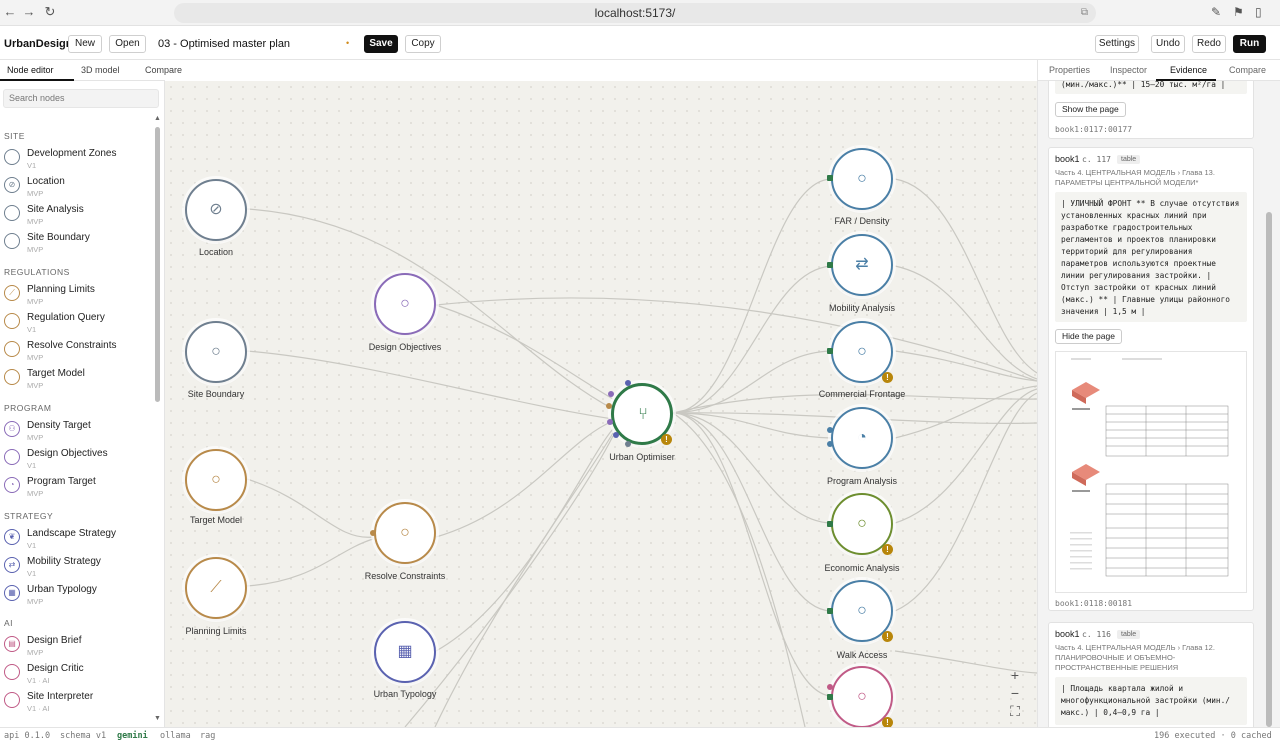  Describe the element at coordinates (29, 11) in the screenshot. I see `forward-icon: →` at that location.